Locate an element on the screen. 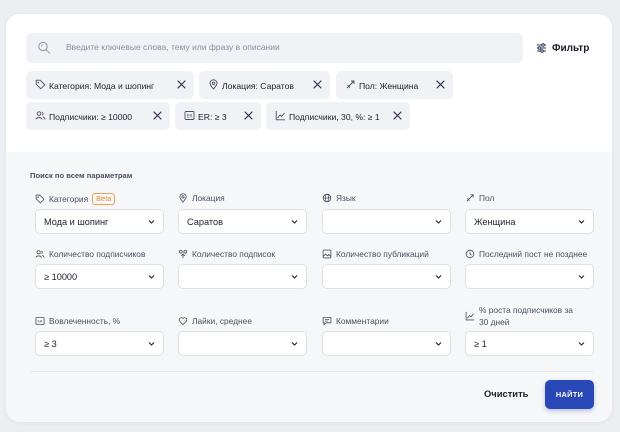  sliders-icon is located at coordinates (541, 48).